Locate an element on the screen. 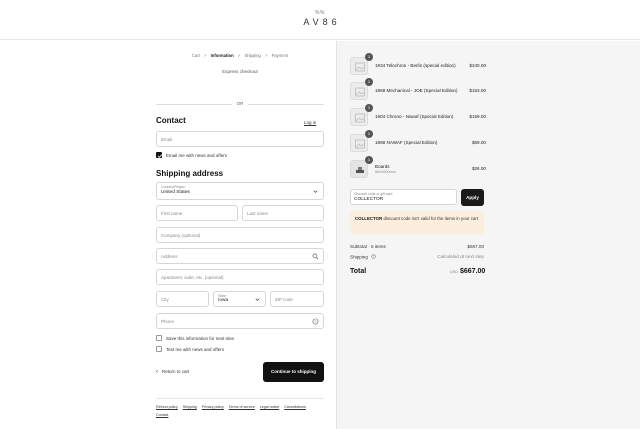 This screenshot has height=429, width=640. footer-link-privacy: Privacy policy is located at coordinates (213, 407).